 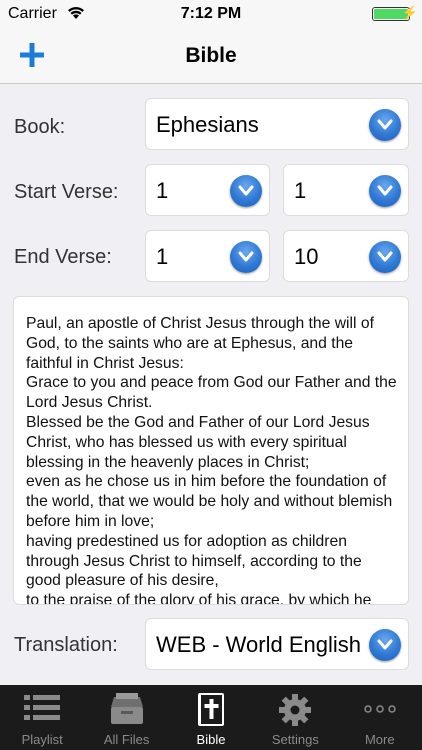 I want to click on tab-label: Bible, so click(x=211, y=739).